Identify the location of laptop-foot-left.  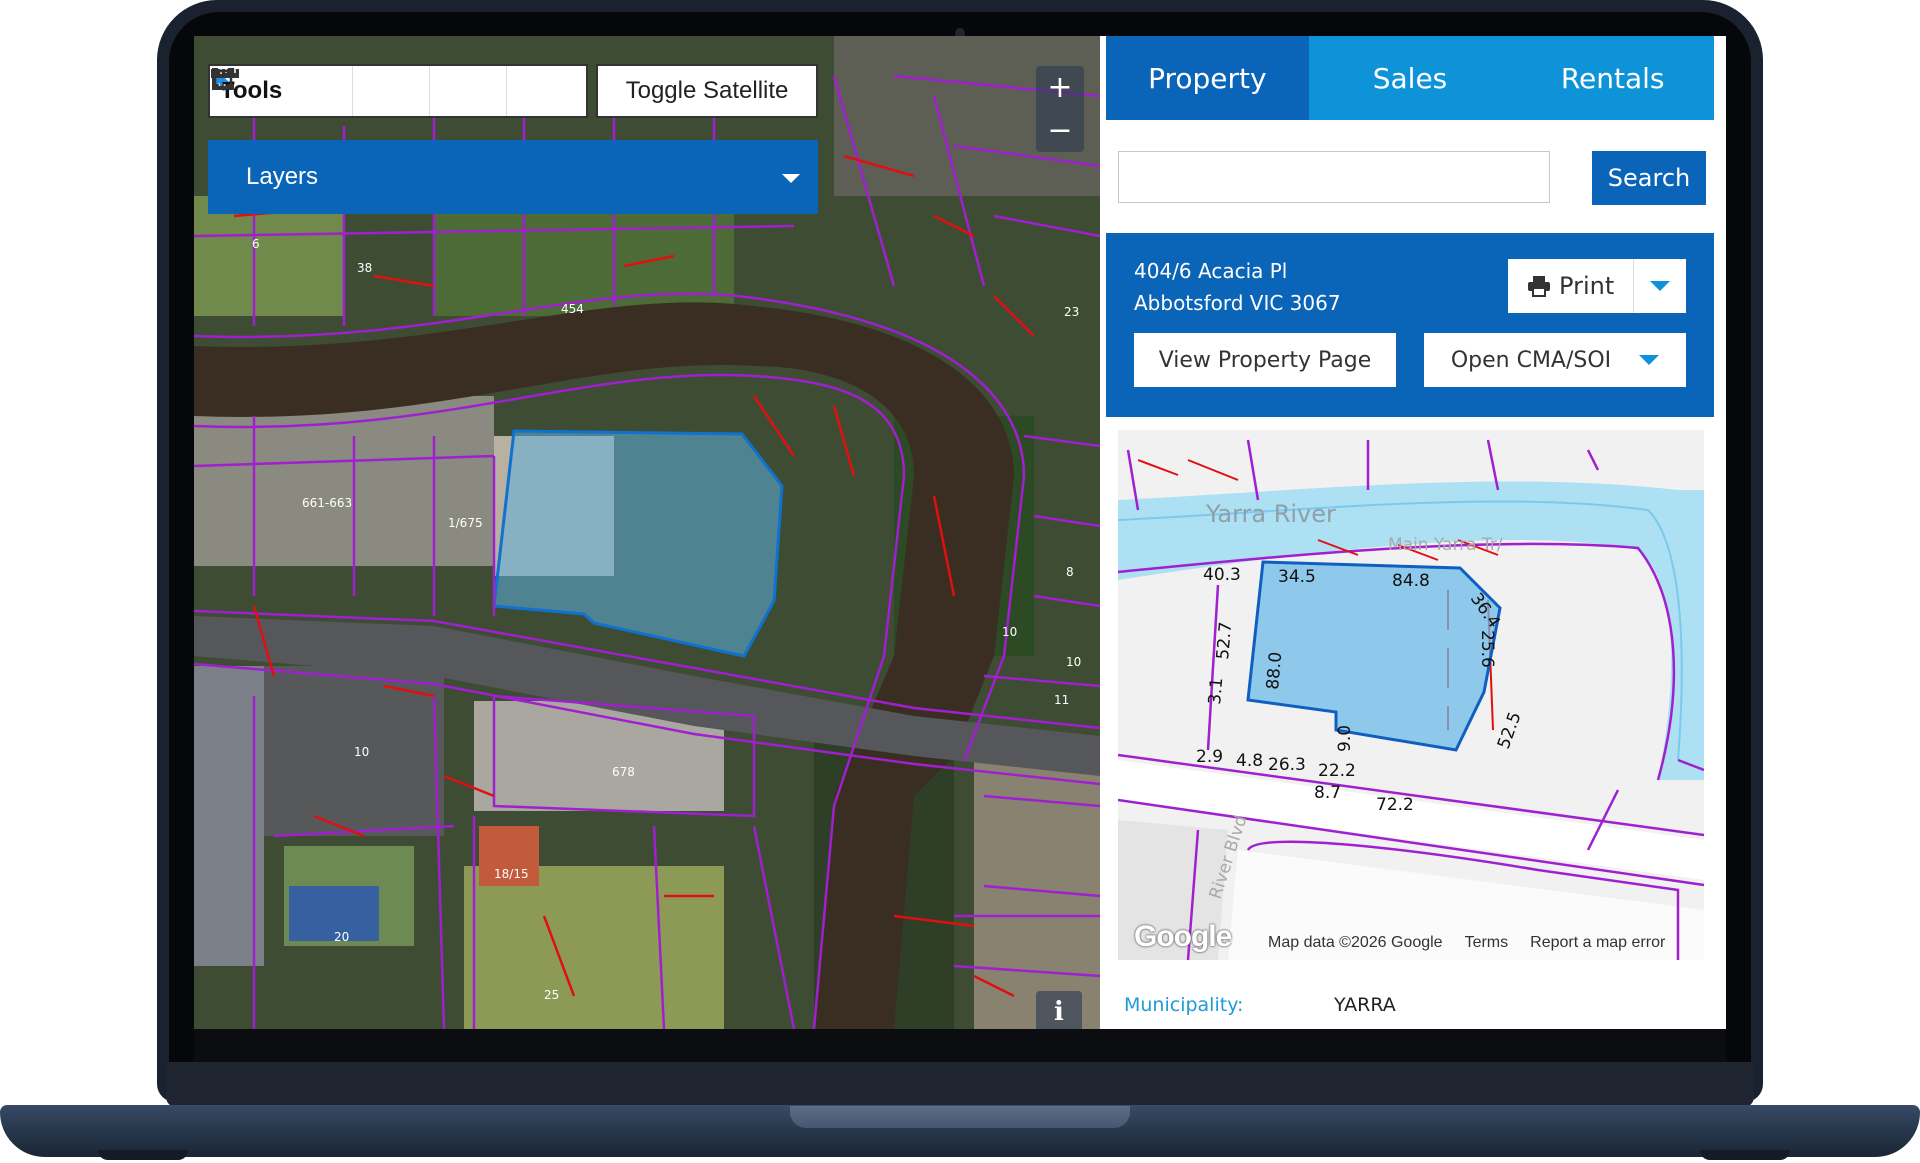
(143, 1155).